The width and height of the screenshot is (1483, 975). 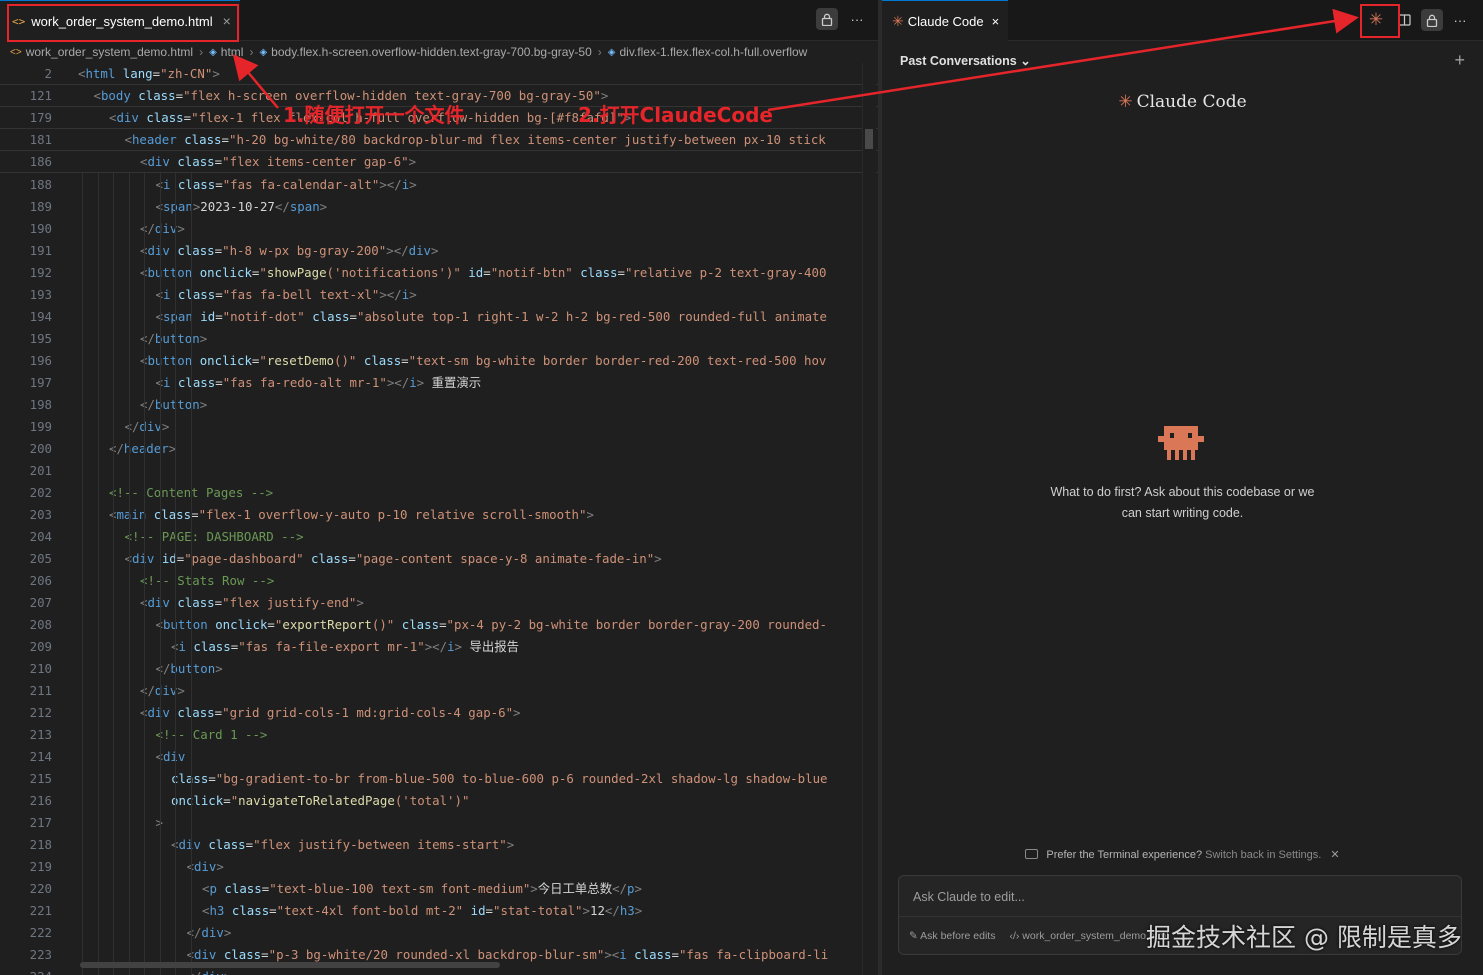 I want to click on breadcrumb-item: div.flex-1.flex.flex-col.h-full.overflow, so click(x=713, y=52).